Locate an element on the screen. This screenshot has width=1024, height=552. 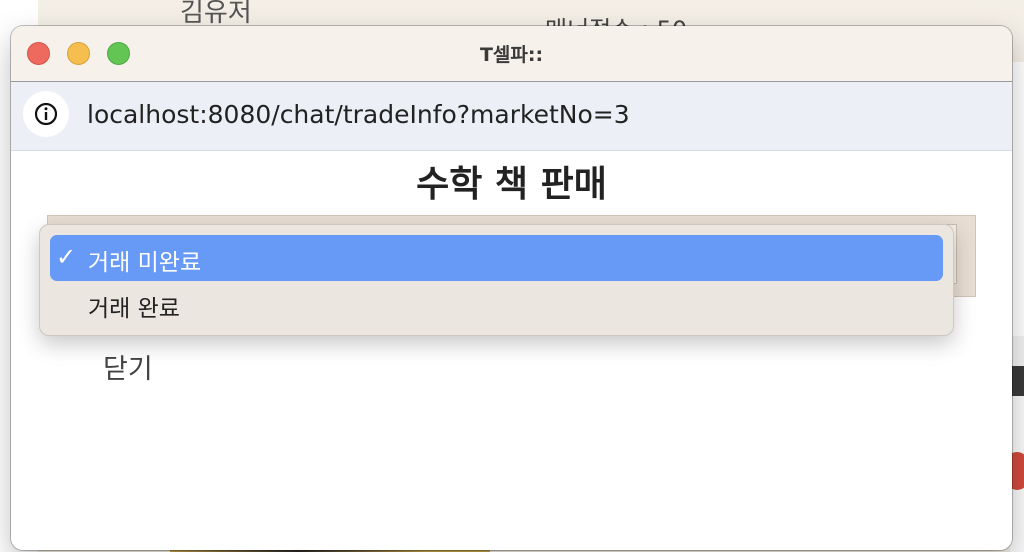
option-trade-incomplete: ✓ 거래 미완료 is located at coordinates (496, 258).